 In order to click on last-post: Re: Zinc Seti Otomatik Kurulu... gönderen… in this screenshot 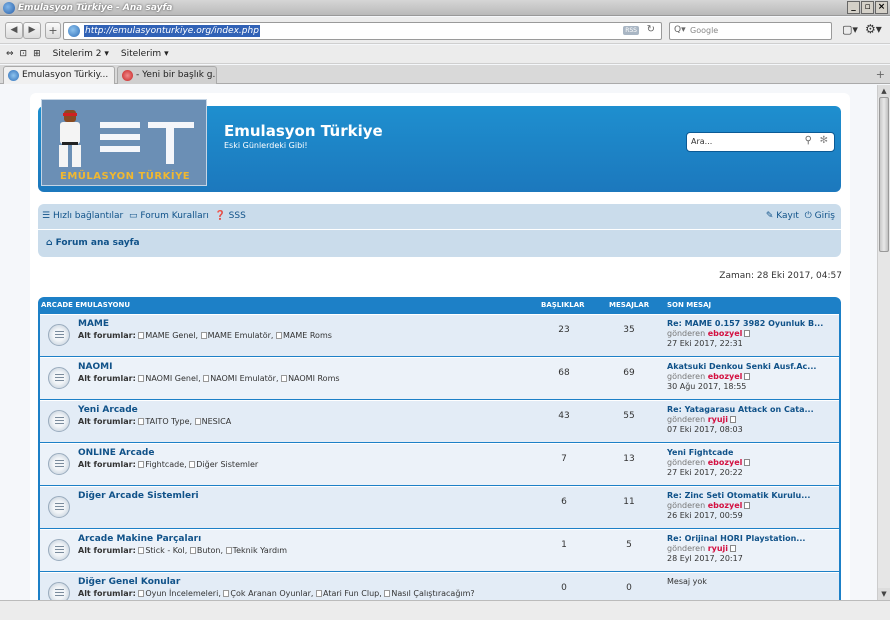, I will do `click(738, 506)`.